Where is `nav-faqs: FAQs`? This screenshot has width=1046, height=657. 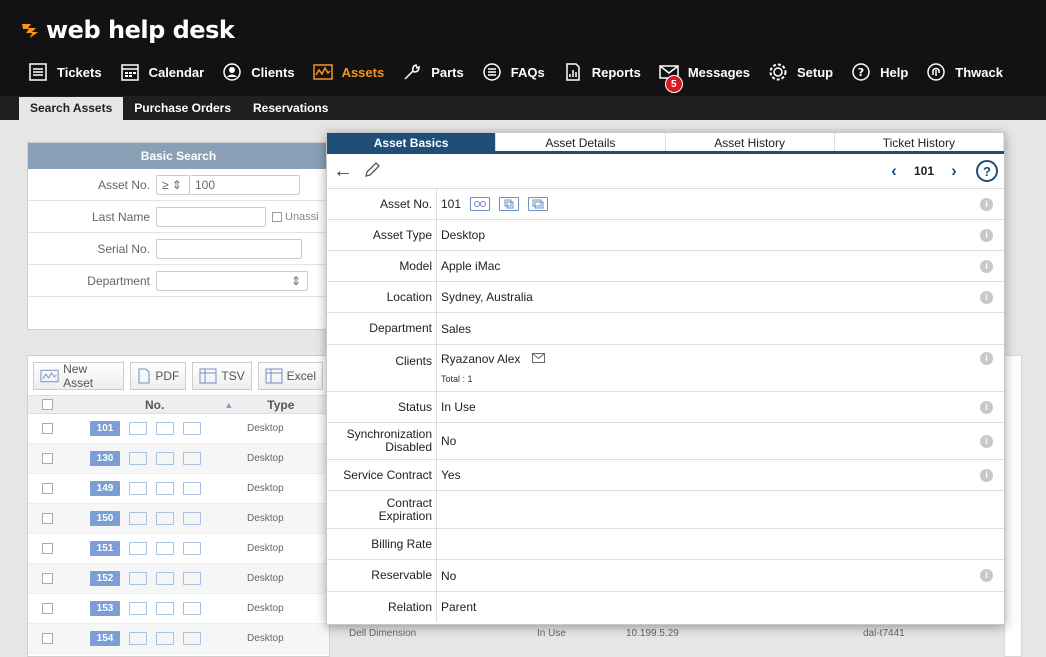
nav-faqs: FAQs is located at coordinates (513, 72).